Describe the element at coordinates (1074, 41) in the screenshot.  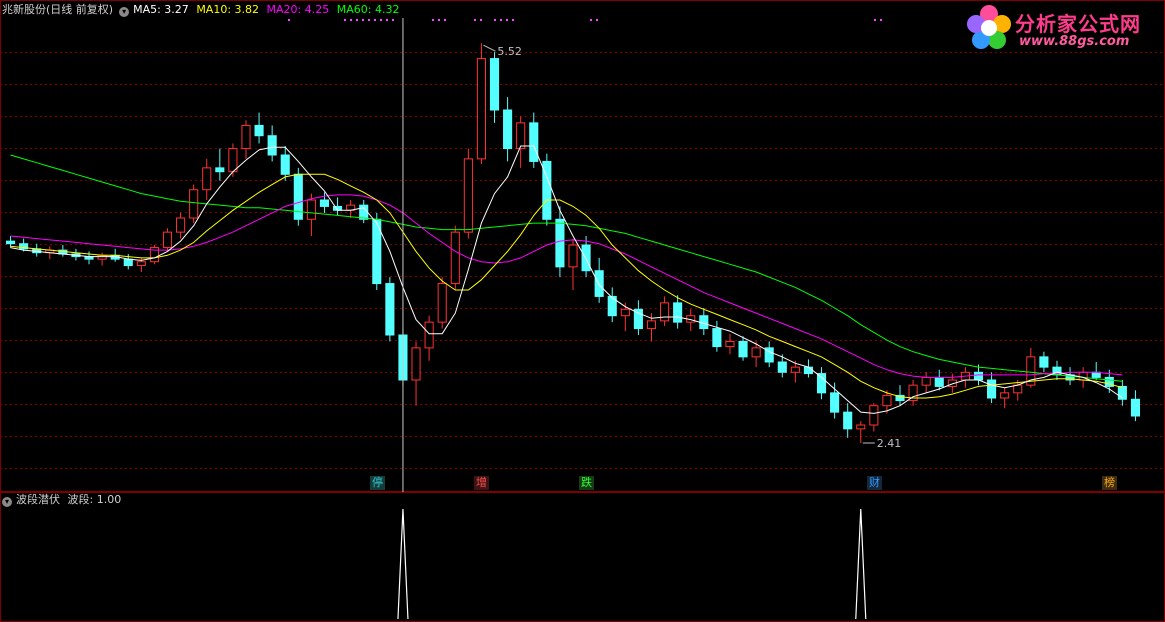
I see `logo-url: www.88gs.com` at that location.